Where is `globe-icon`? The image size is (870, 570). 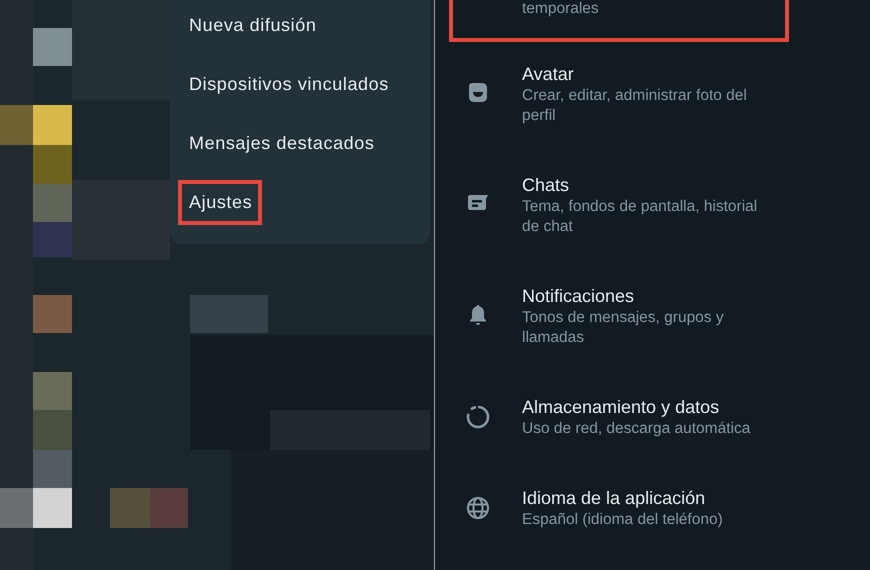
globe-icon is located at coordinates (478, 508).